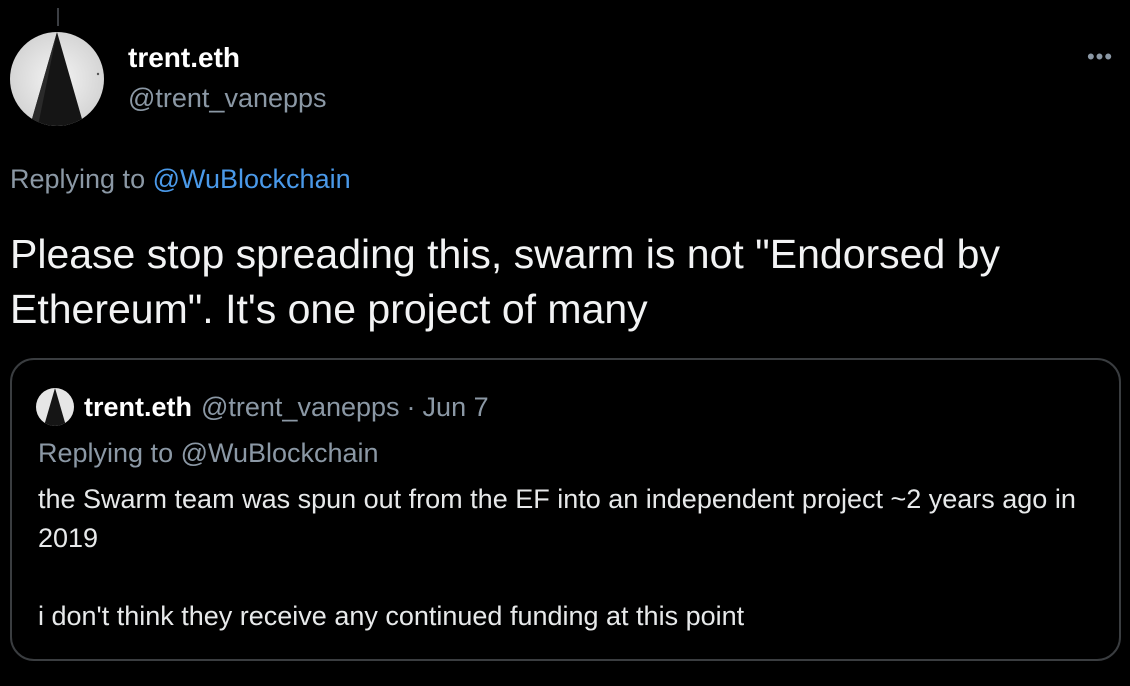 The image size is (1130, 686). Describe the element at coordinates (208, 453) in the screenshot. I see `quoted-reply-context: Replying to @WuBlockchain` at that location.